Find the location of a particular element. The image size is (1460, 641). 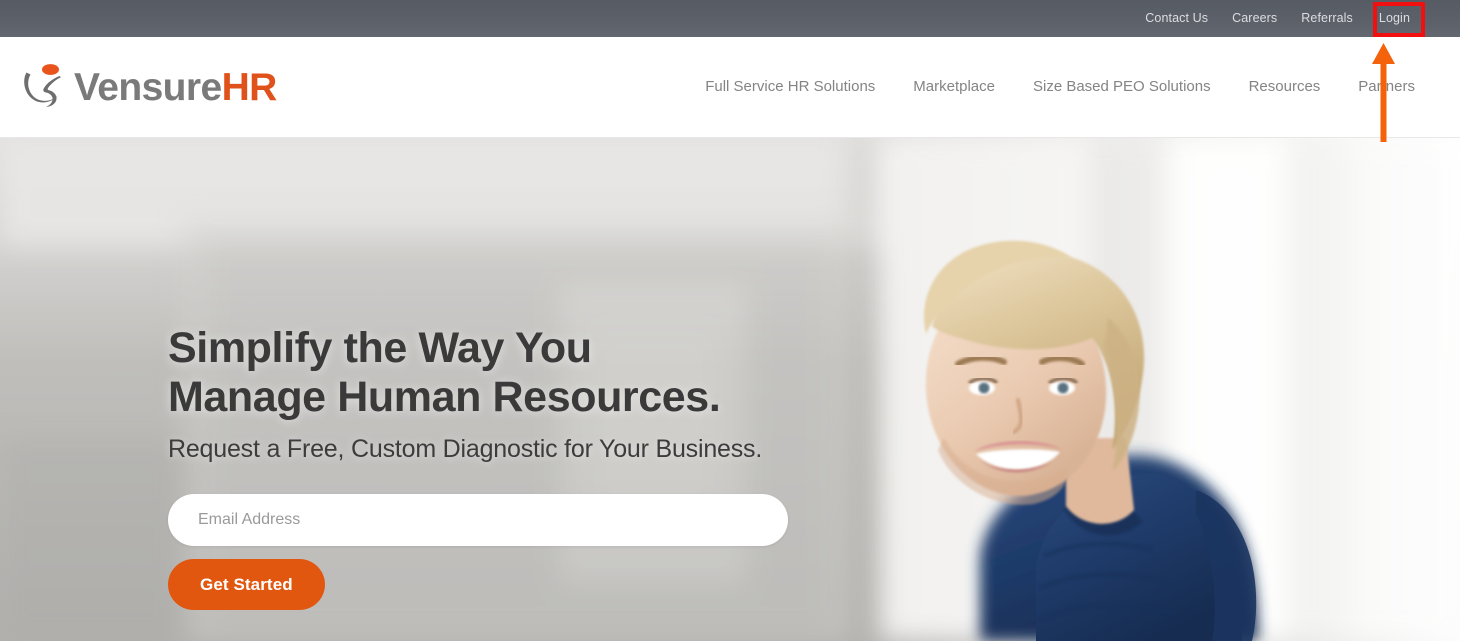

email-input is located at coordinates (478, 520).